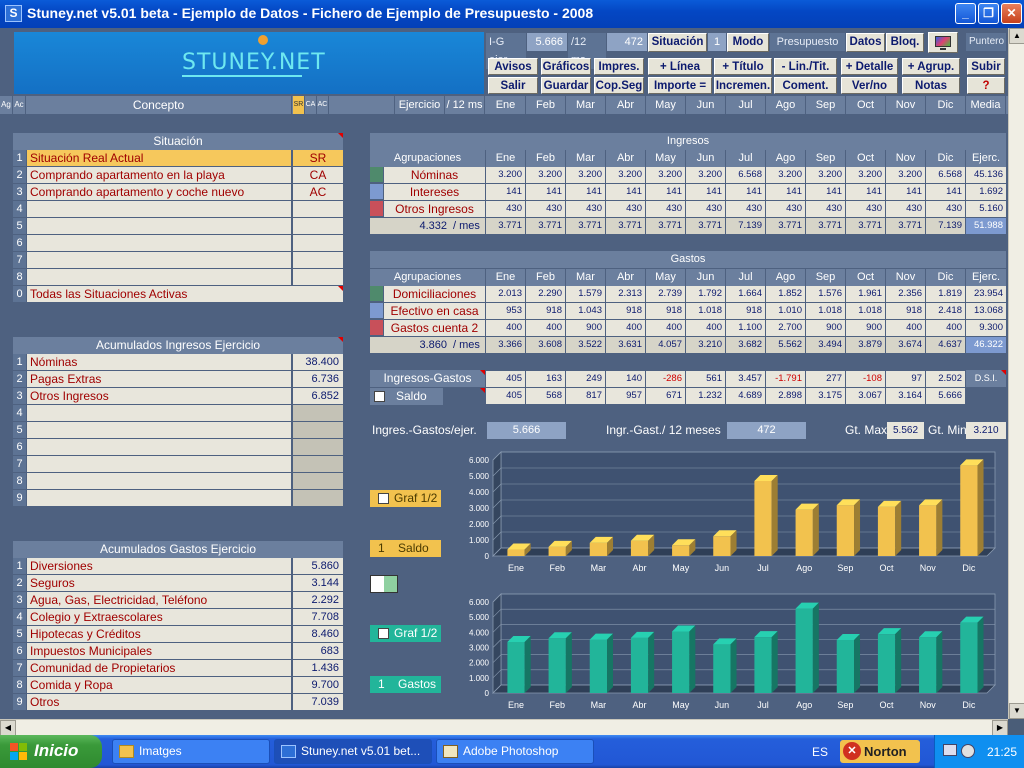 This screenshot has height=768, width=1024. Describe the element at coordinates (405, 684) in the screenshot. I see `gastos-chart-button: 1 Gastos` at that location.